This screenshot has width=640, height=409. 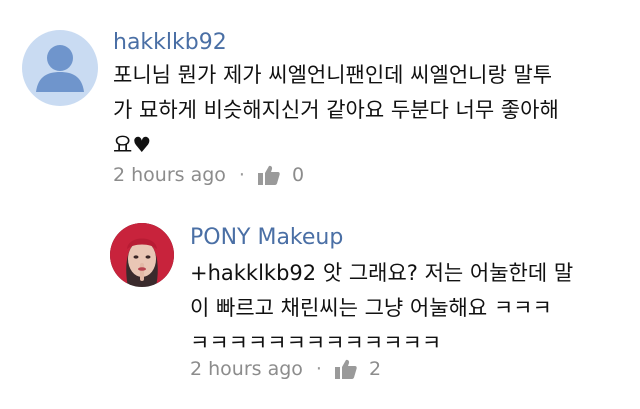 I want to click on reply-body-line: 이 빠르고 채린씨는 그냥 어눌해요 ㅋㅋㅋ, so click(x=371, y=308).